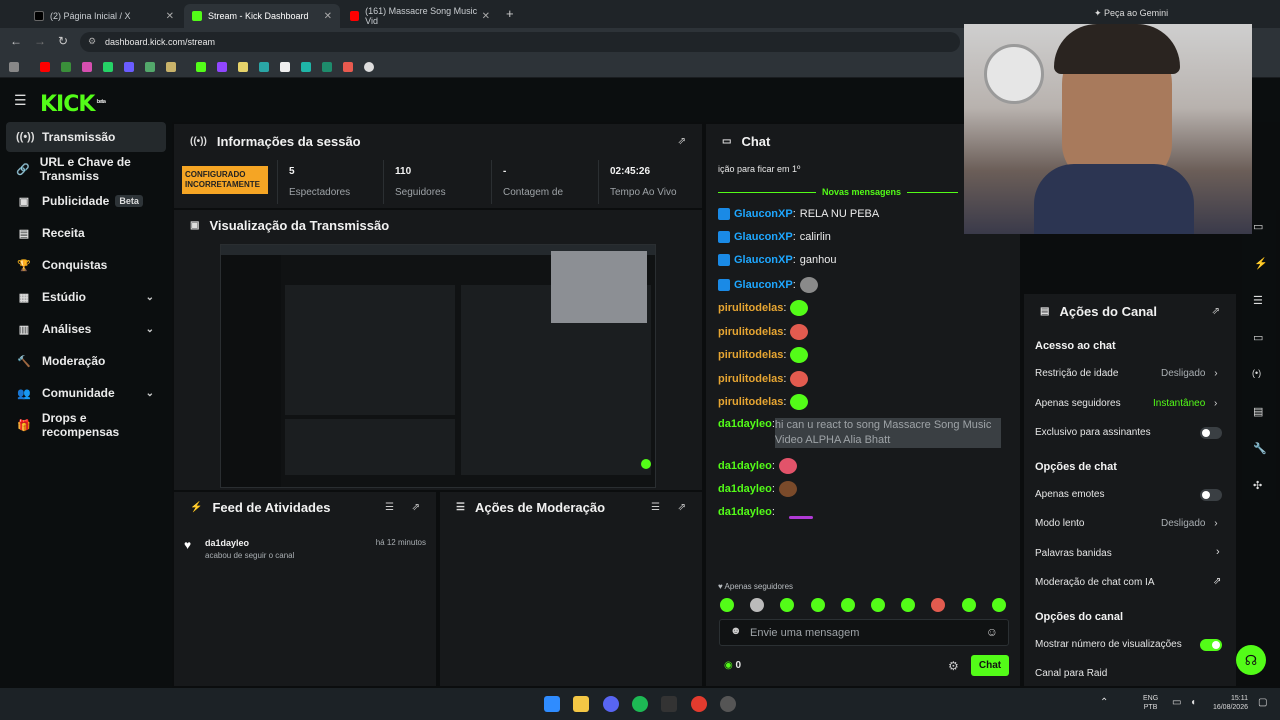 The image size is (1280, 720). What do you see at coordinates (1211, 495) in the screenshot?
I see `emotes-only-toggle` at bounding box center [1211, 495].